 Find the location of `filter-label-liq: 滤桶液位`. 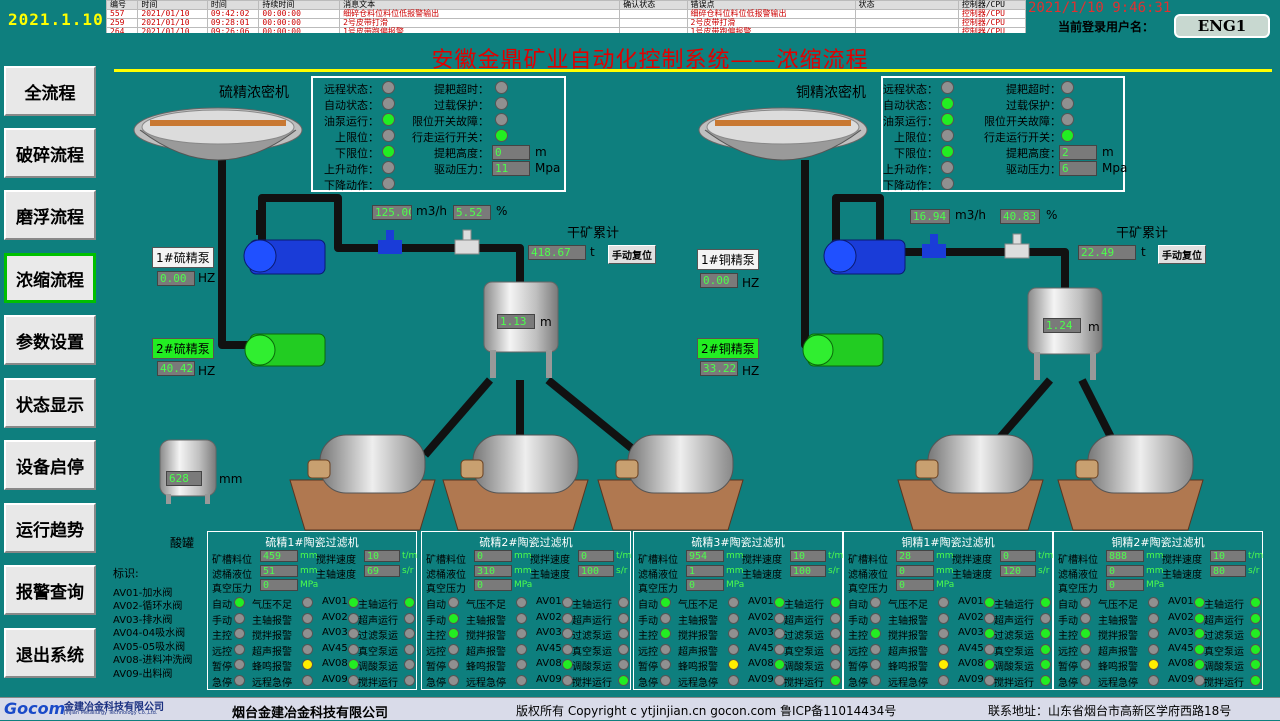

filter-label-liq: 滤桶液位 is located at coordinates (868, 575).